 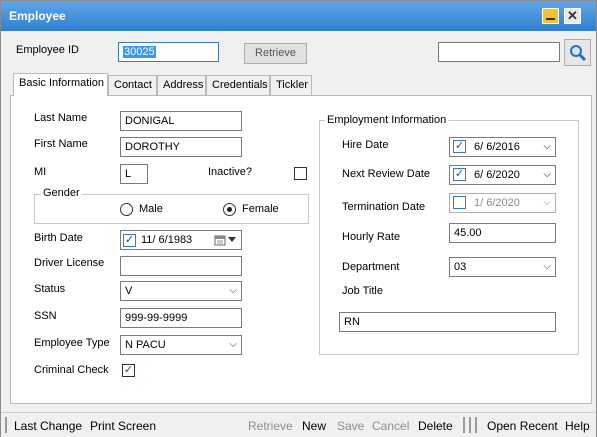 What do you see at coordinates (298, 16) in the screenshot?
I see `title-bar: Employee ✕` at bounding box center [298, 16].